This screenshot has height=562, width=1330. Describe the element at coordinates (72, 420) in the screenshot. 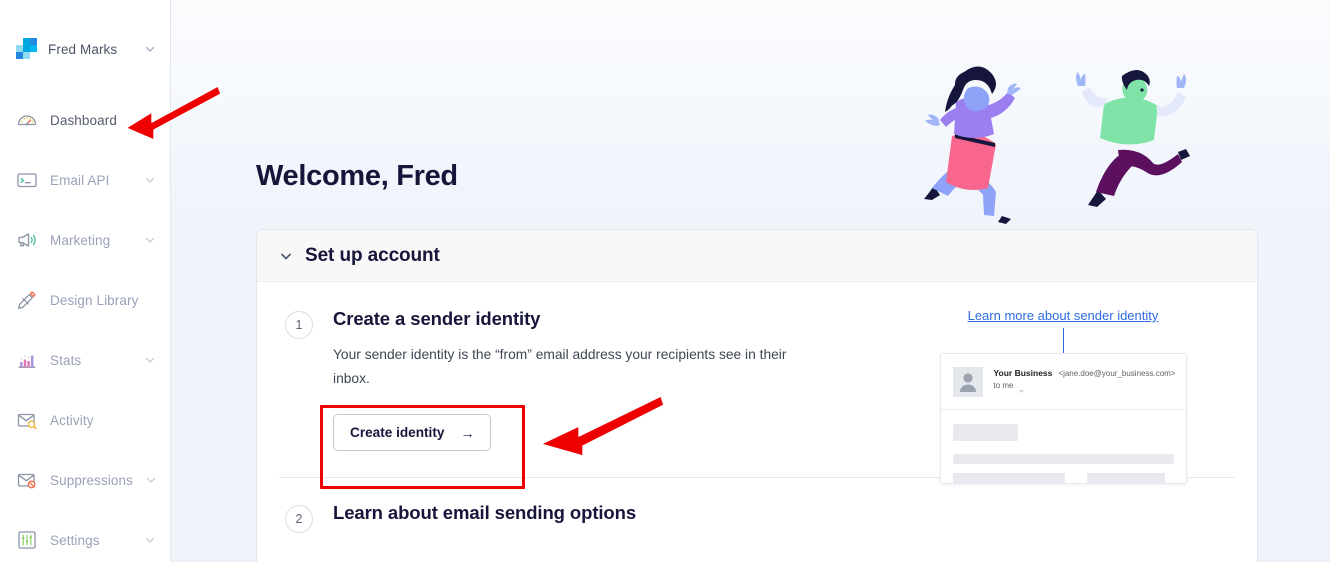

I see `sidebar-item-label: Activity` at that location.